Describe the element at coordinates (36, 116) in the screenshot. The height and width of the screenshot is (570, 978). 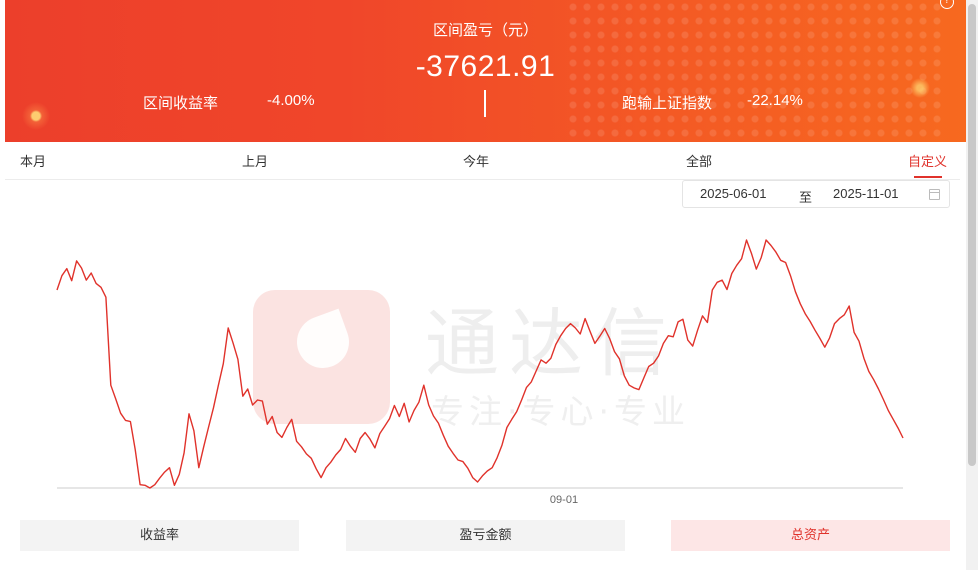
I see `header-glow` at that location.